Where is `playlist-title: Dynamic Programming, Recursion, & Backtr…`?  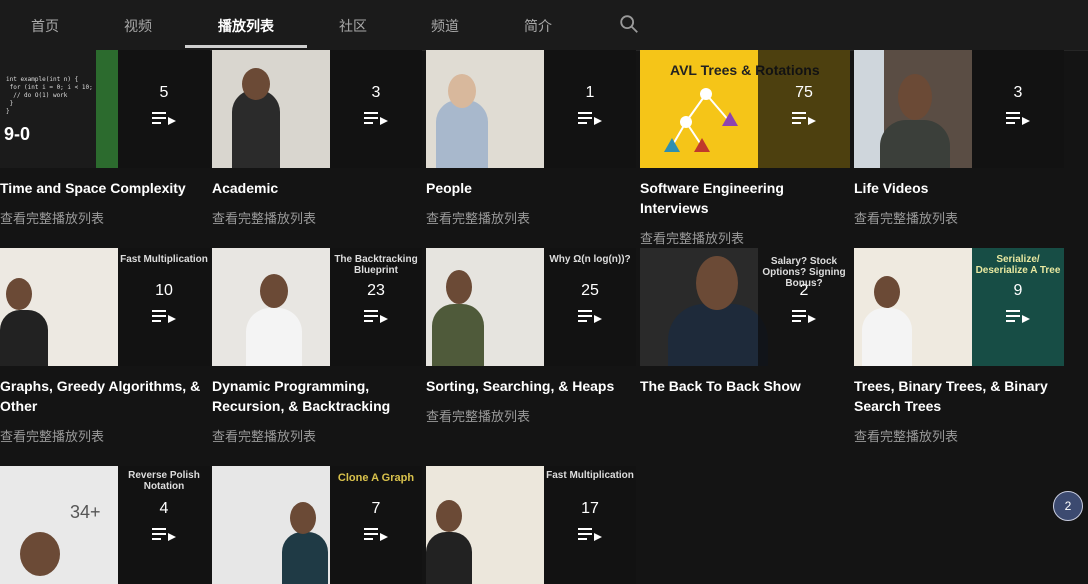
playlist-title: Dynamic Programming, Recursion, & Backtr… is located at coordinates (317, 396).